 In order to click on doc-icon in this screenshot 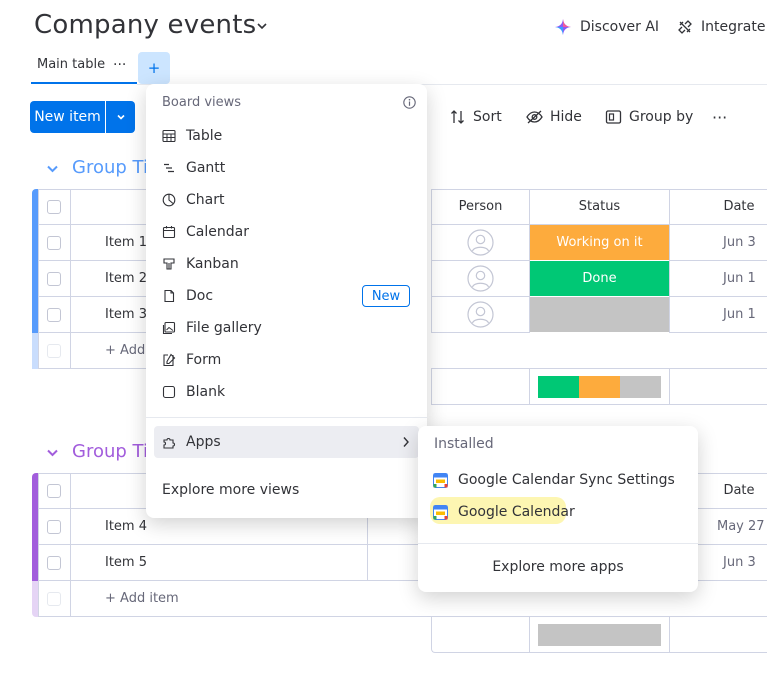, I will do `click(169, 296)`.